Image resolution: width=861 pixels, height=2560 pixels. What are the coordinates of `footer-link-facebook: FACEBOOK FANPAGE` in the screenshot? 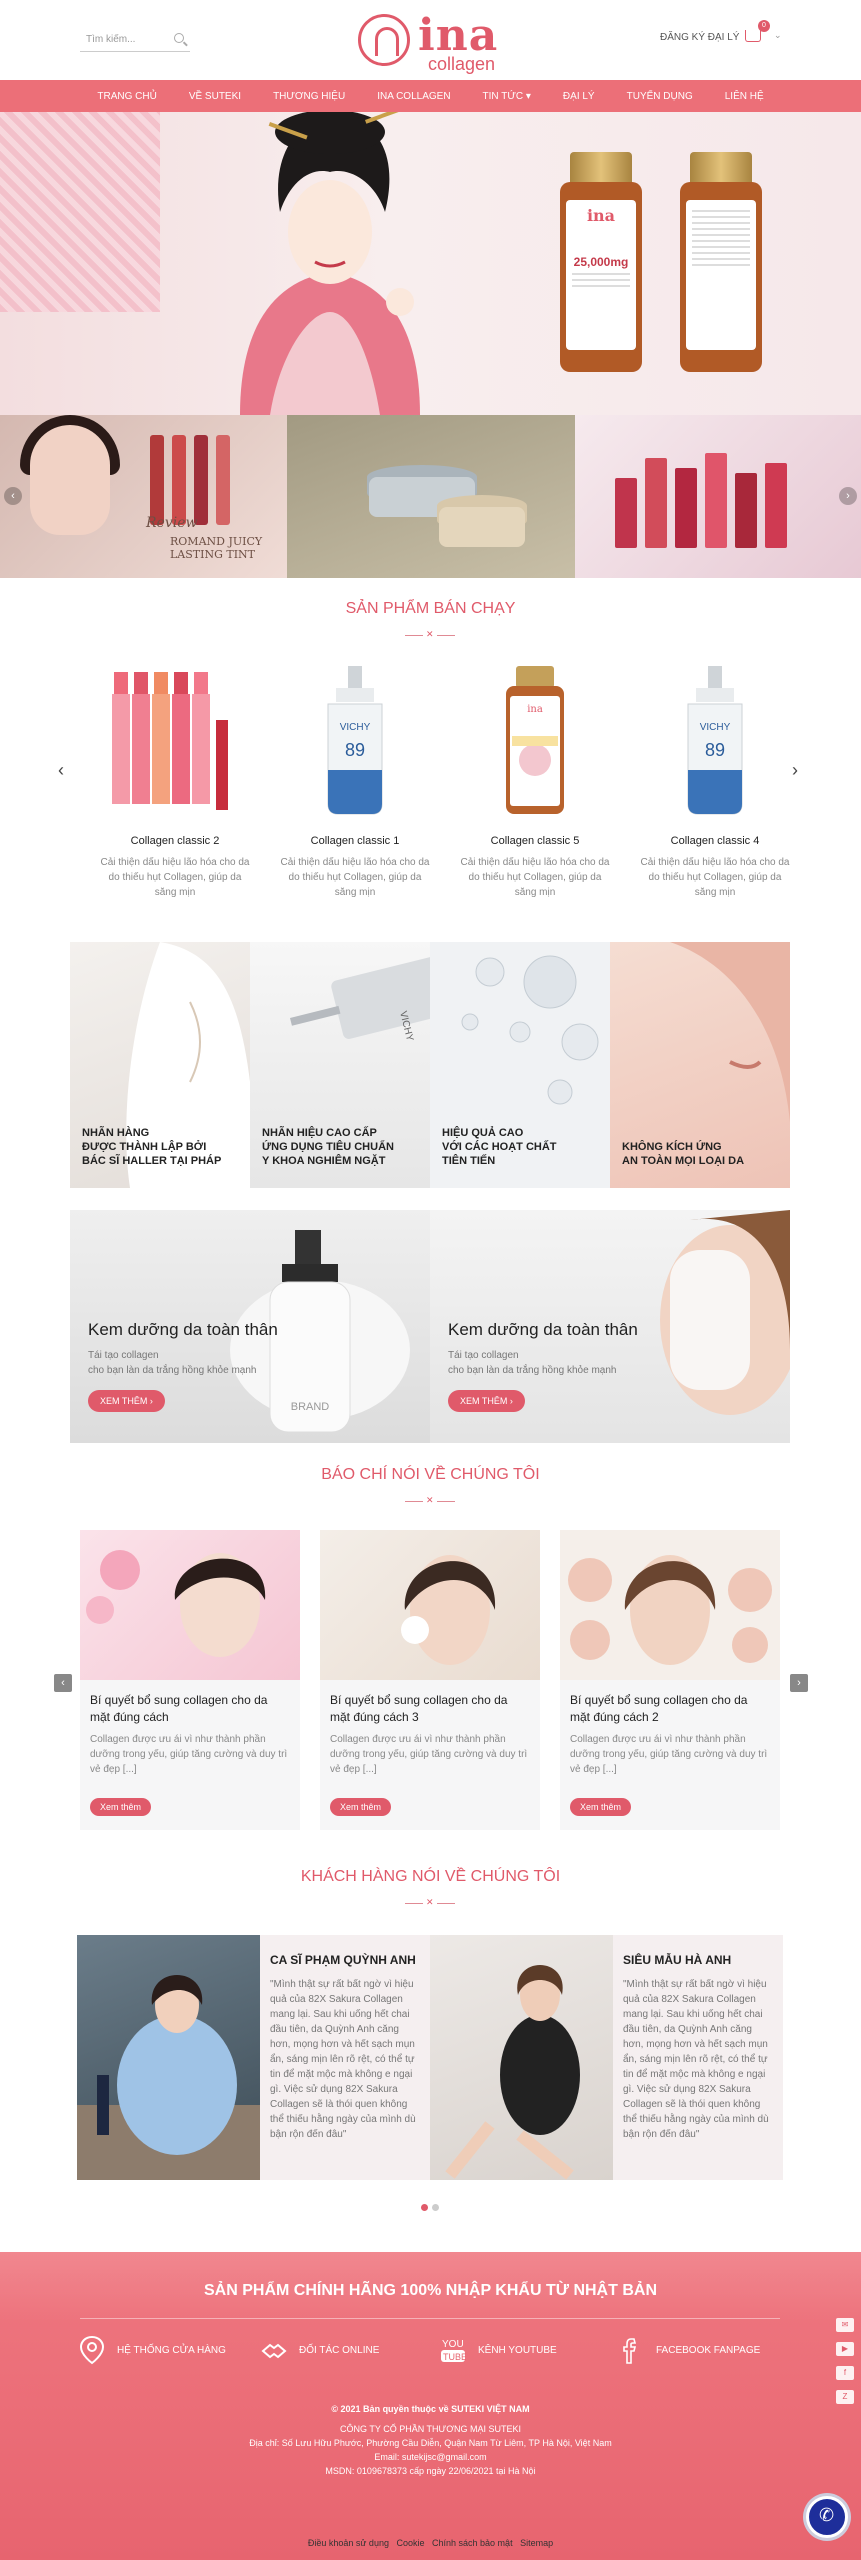 It's located at (691, 2351).